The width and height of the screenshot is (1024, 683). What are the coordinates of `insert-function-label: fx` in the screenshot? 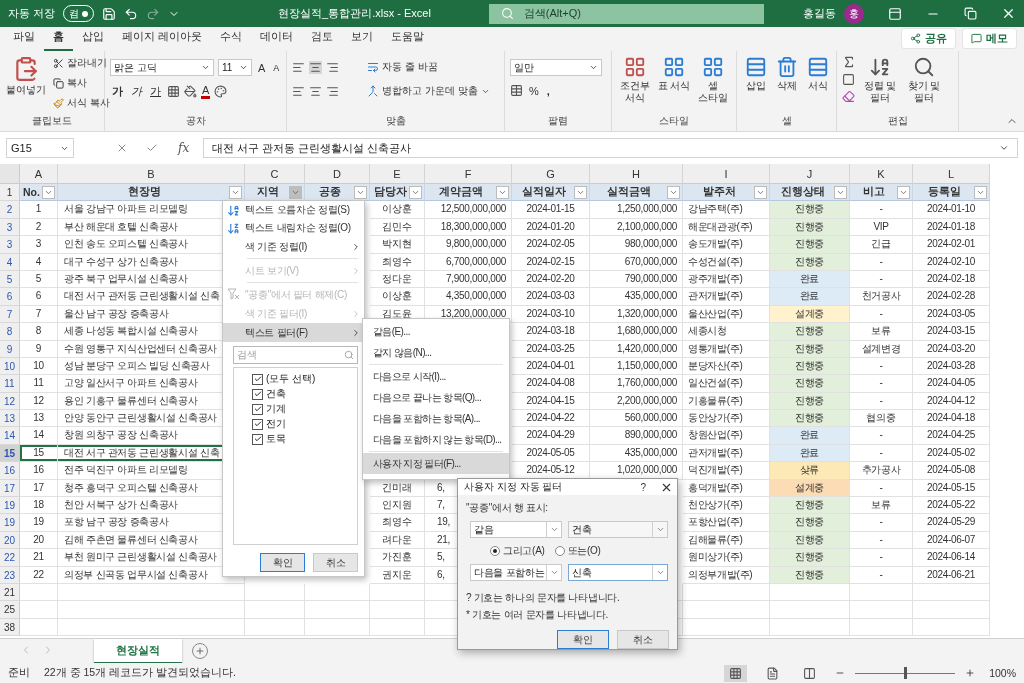 It's located at (184, 148).